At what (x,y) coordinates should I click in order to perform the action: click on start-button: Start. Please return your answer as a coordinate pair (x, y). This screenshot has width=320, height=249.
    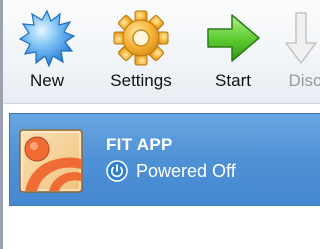
    Looking at the image, I should click on (233, 52).